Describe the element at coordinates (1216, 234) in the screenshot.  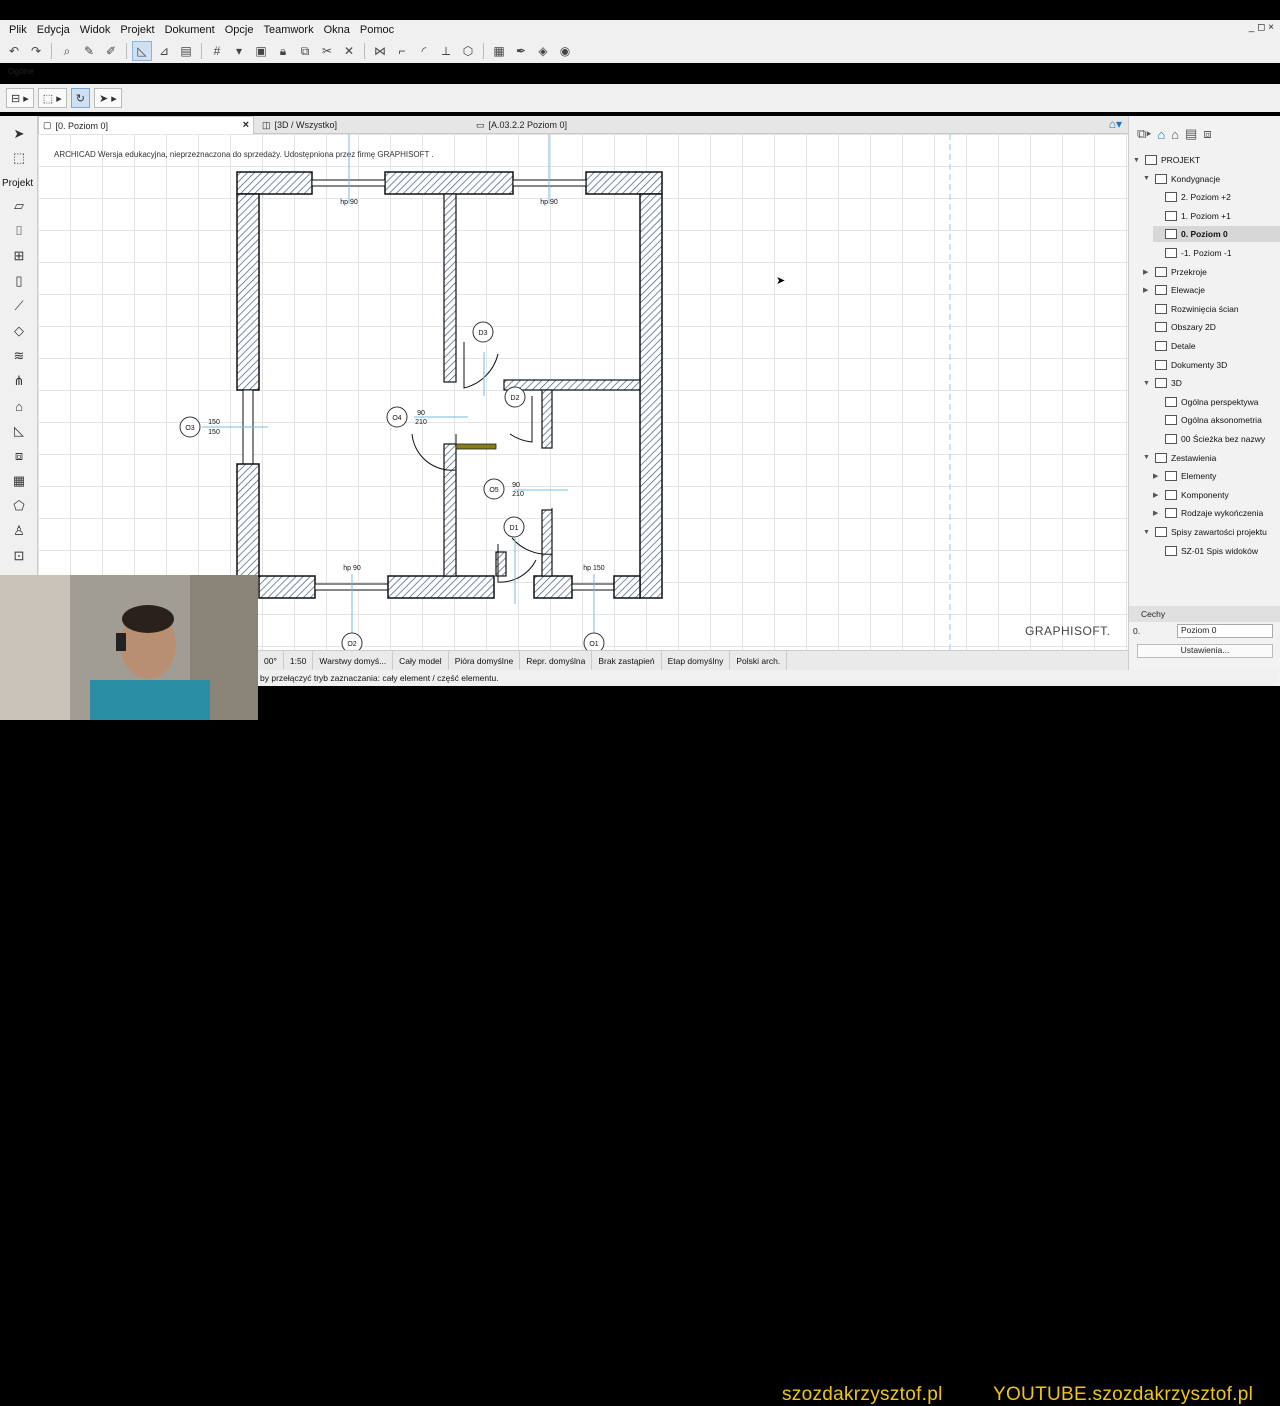
I see `navigator-item: 0. Poziom 0` at that location.